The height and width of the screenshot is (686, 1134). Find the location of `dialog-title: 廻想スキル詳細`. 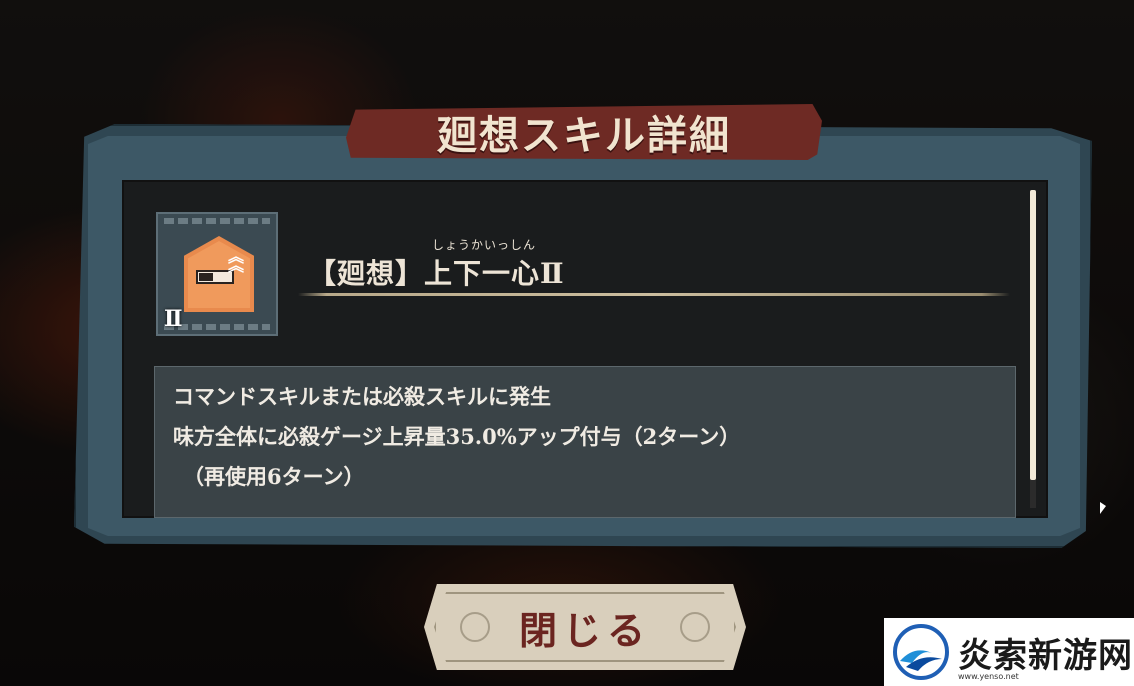

dialog-title: 廻想スキル詳細 is located at coordinates (584, 135).